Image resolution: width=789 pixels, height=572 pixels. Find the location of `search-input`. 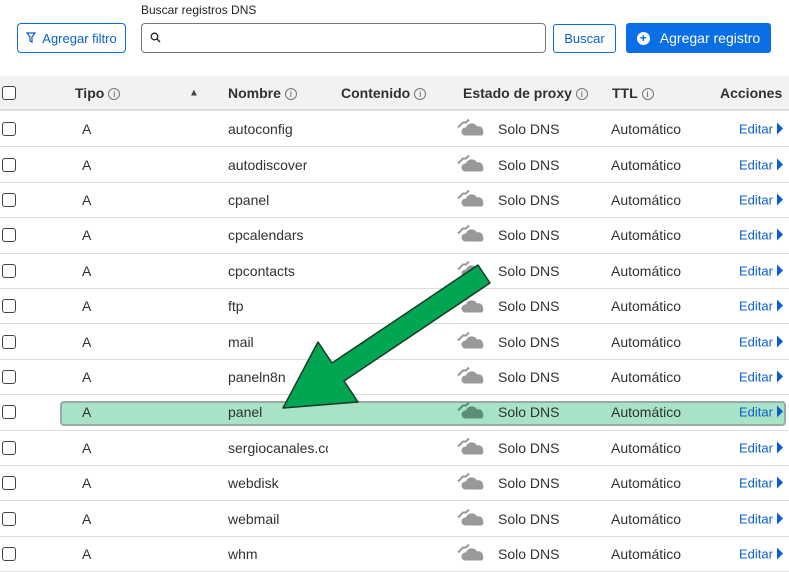

search-input is located at coordinates (356, 38).